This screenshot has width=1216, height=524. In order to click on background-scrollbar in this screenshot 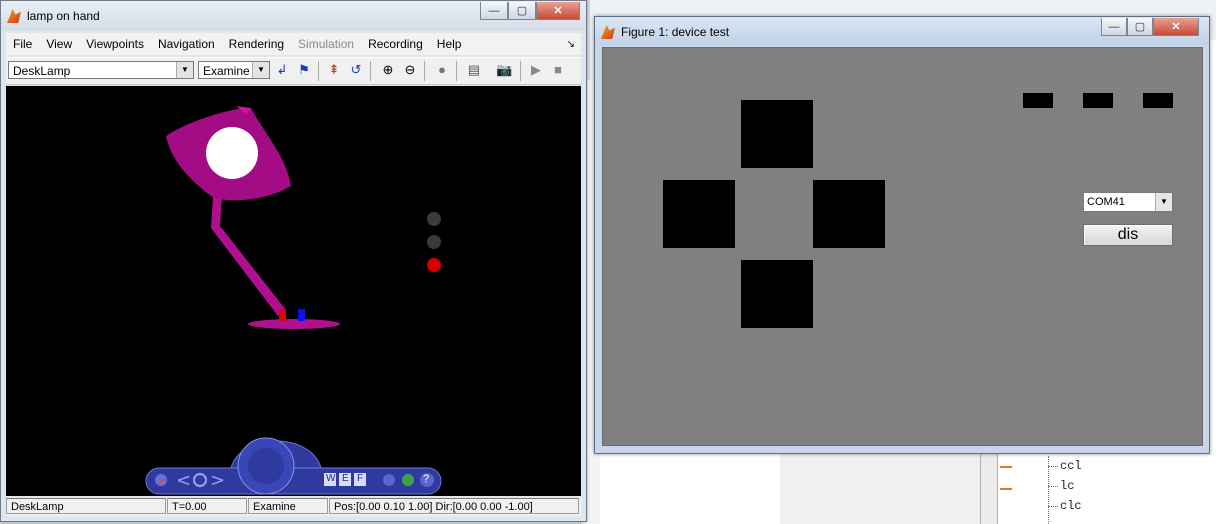, I will do `click(989, 488)`.